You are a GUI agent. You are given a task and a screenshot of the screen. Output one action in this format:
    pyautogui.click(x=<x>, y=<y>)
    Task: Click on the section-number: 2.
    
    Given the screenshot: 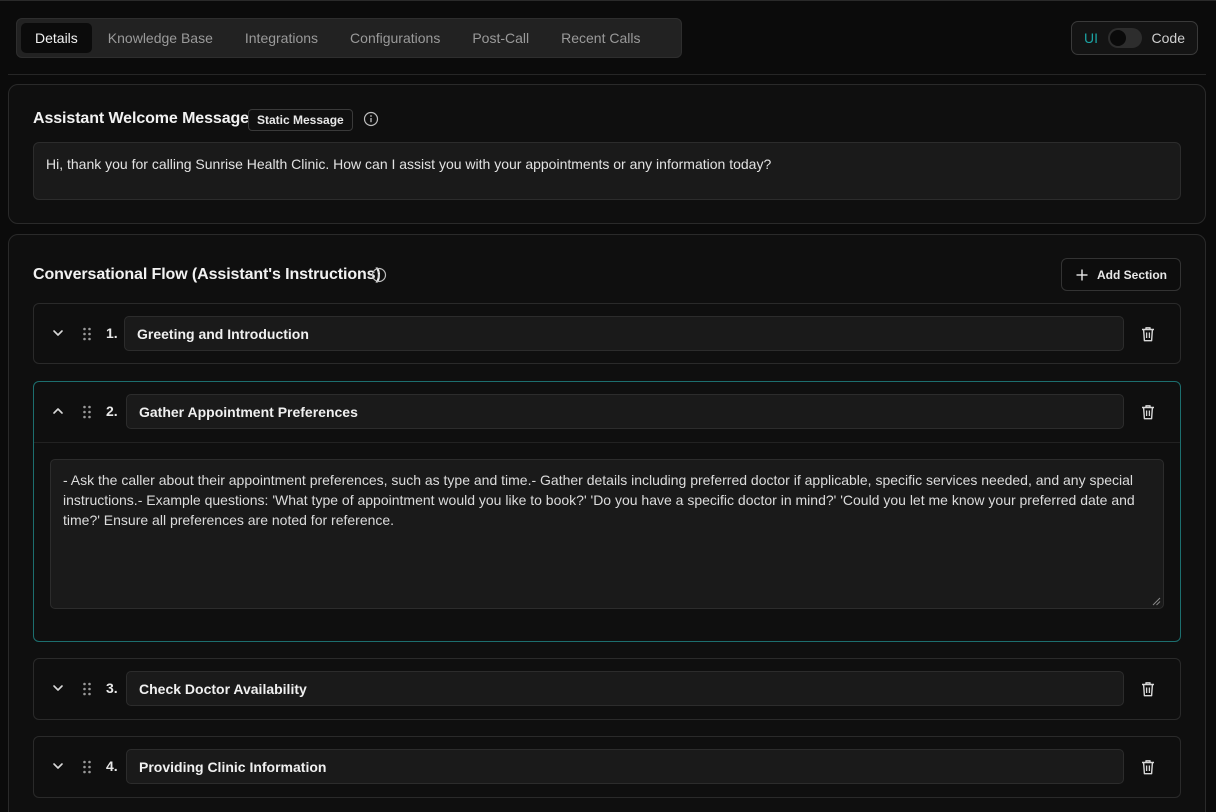 What is the action you would take?
    pyautogui.click(x=112, y=411)
    